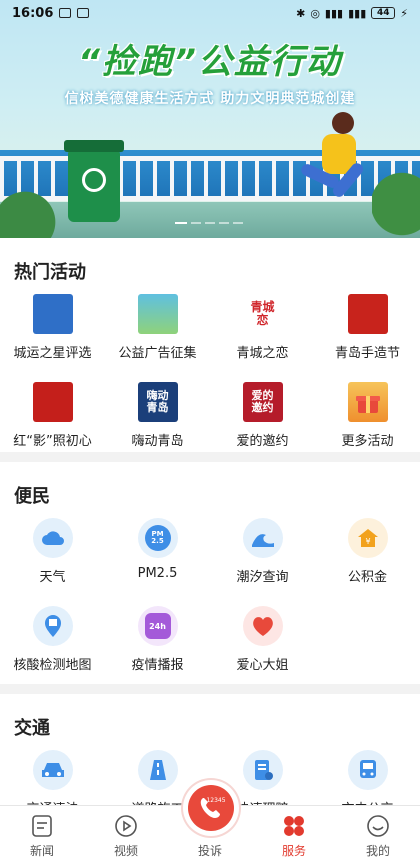 This screenshot has width=420, height=865. Describe the element at coordinates (396, 194) in the screenshot. I see `plant-right-decoration` at that location.